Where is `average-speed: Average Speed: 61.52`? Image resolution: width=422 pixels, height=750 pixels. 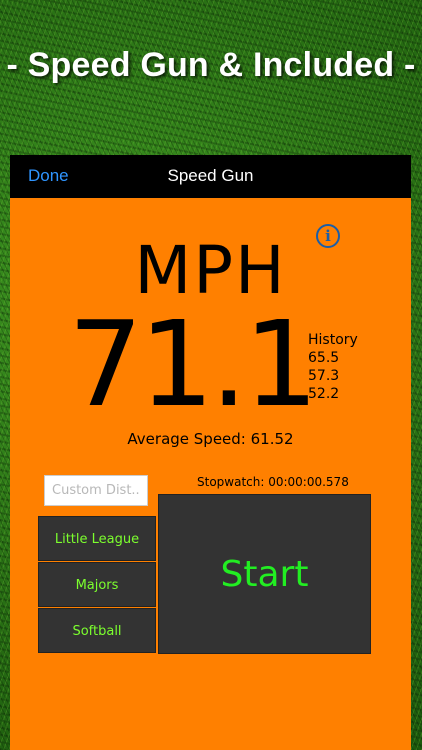 average-speed: Average Speed: 61.52 is located at coordinates (210, 439).